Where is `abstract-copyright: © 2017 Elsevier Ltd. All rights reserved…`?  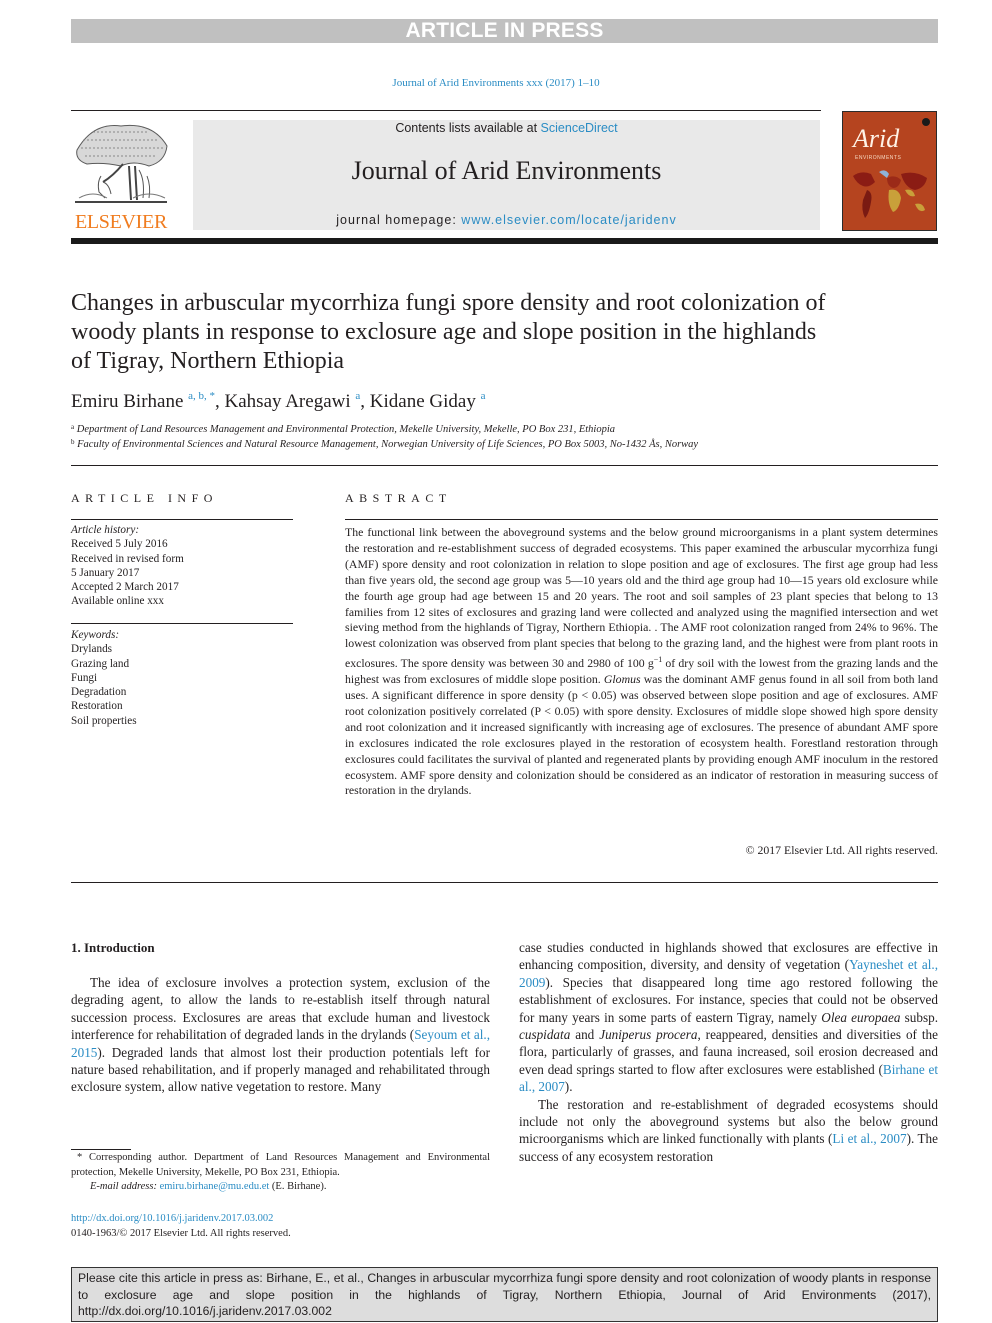 abstract-copyright: © 2017 Elsevier Ltd. All rights reserved… is located at coordinates (841, 850).